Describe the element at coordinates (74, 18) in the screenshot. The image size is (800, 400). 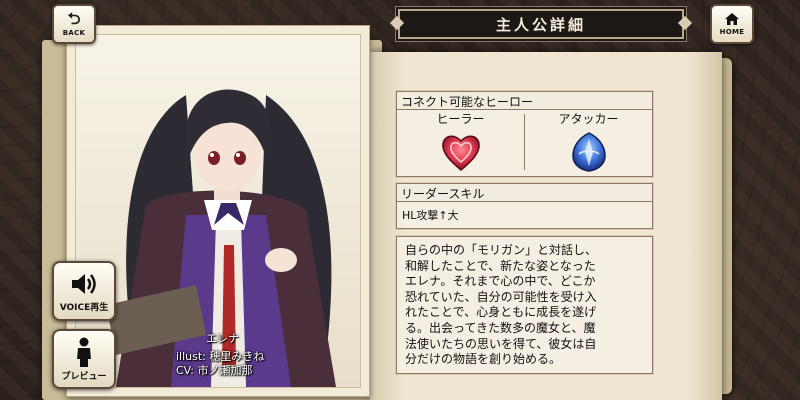
I see `back-arrow-icon: ⮌` at that location.